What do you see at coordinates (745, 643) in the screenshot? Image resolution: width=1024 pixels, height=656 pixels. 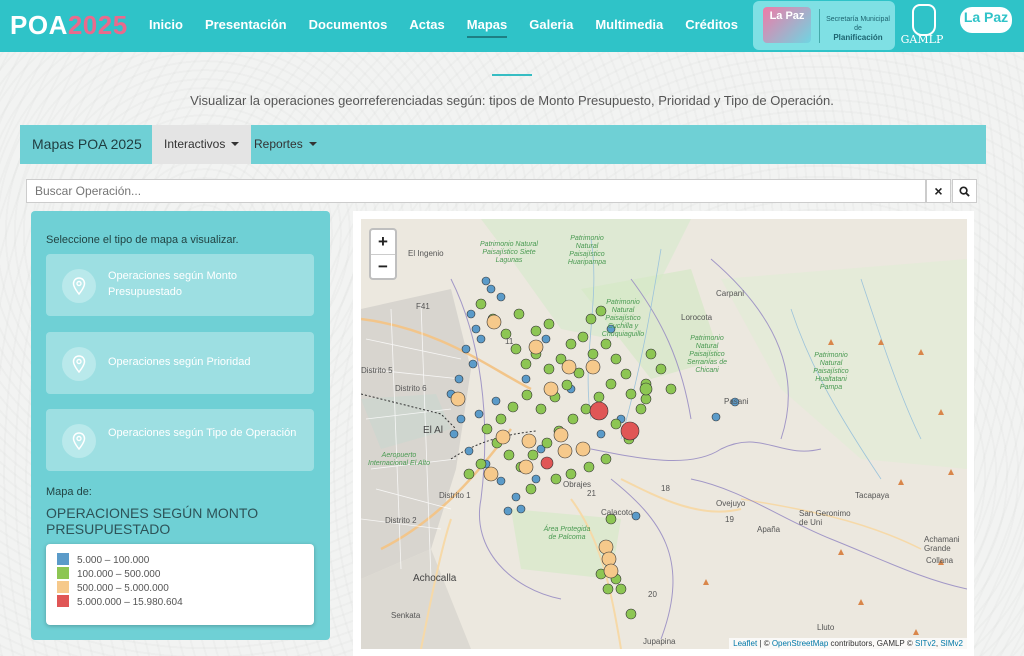 I see `leaflet-link: Leaflet` at bounding box center [745, 643].